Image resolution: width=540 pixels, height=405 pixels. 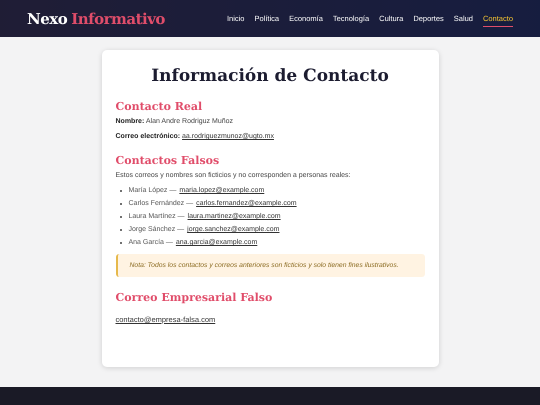 I want to click on site-logo-text: Nexo, so click(x=47, y=19).